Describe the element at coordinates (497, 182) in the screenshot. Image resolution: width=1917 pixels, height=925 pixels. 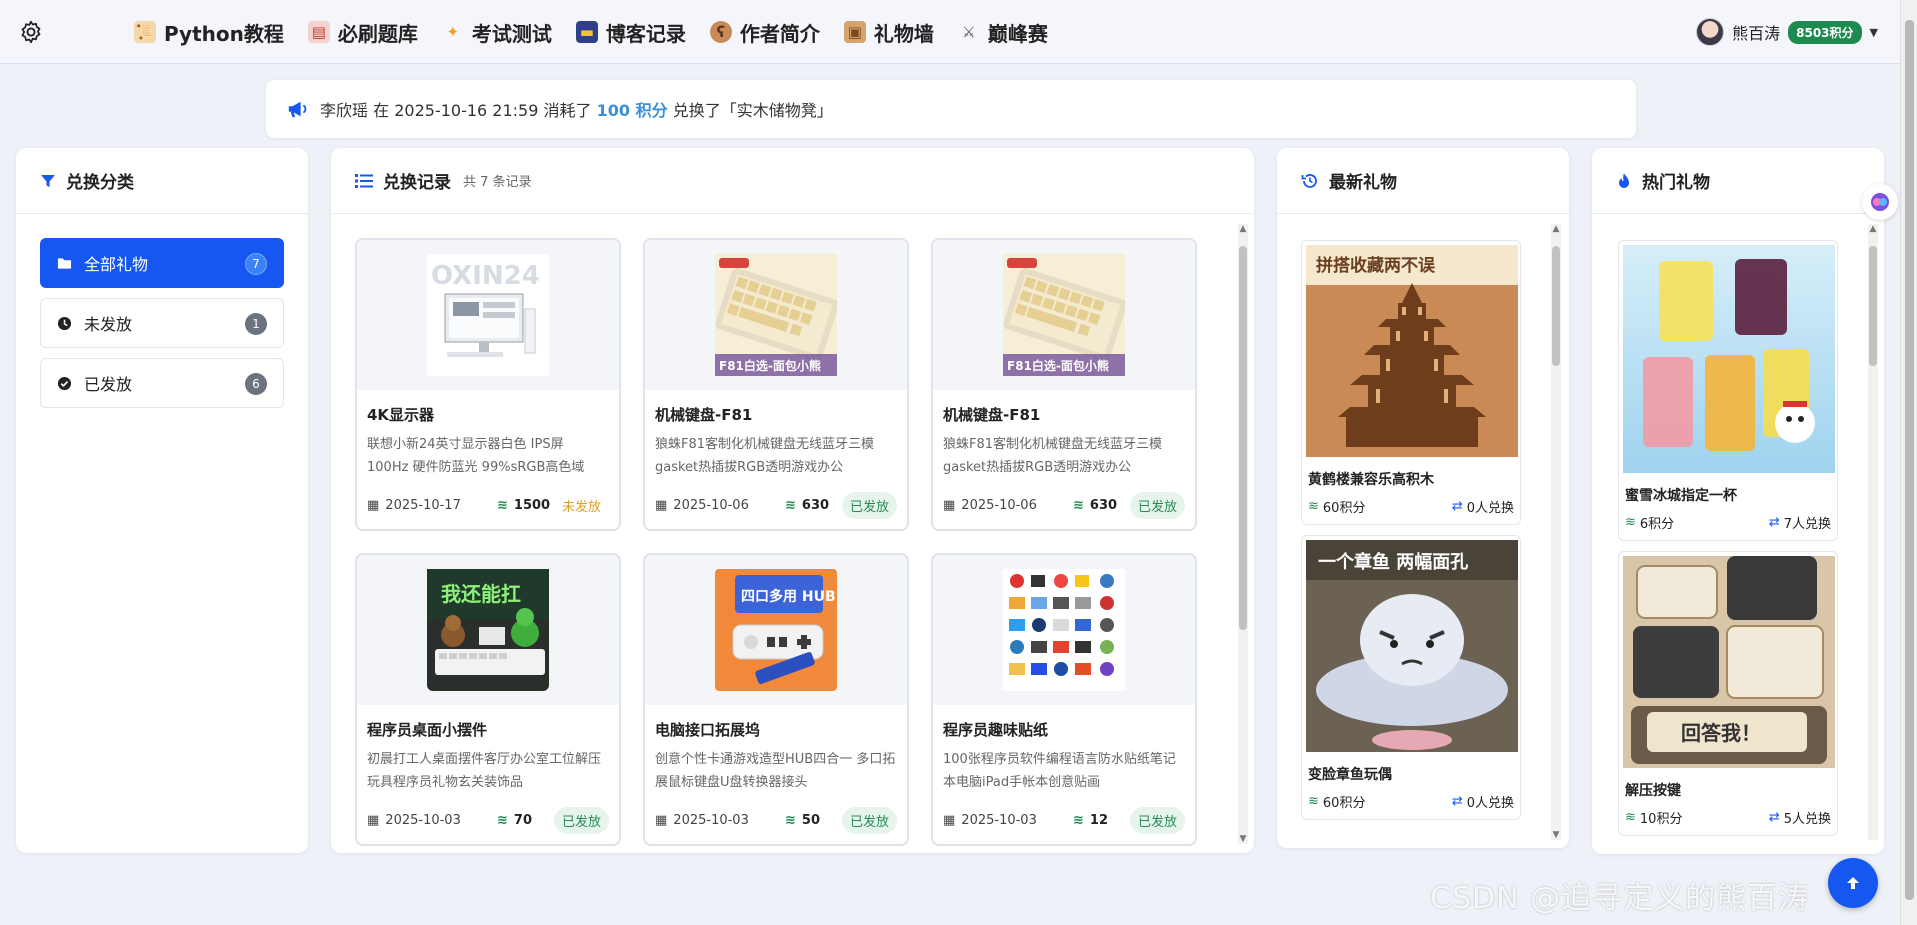
I see `records-count: 共 7 条记录` at that location.